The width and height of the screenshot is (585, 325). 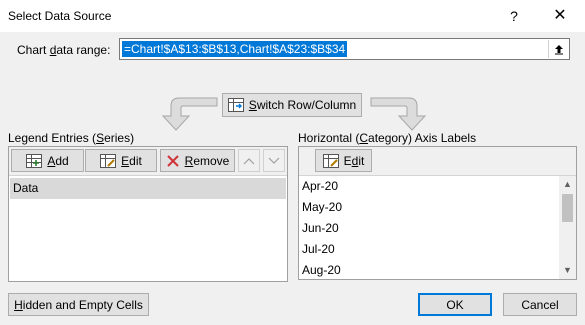 What do you see at coordinates (387, 138) in the screenshot?
I see `axis-labels-label: Horizontal (Category) Axis Labels` at bounding box center [387, 138].